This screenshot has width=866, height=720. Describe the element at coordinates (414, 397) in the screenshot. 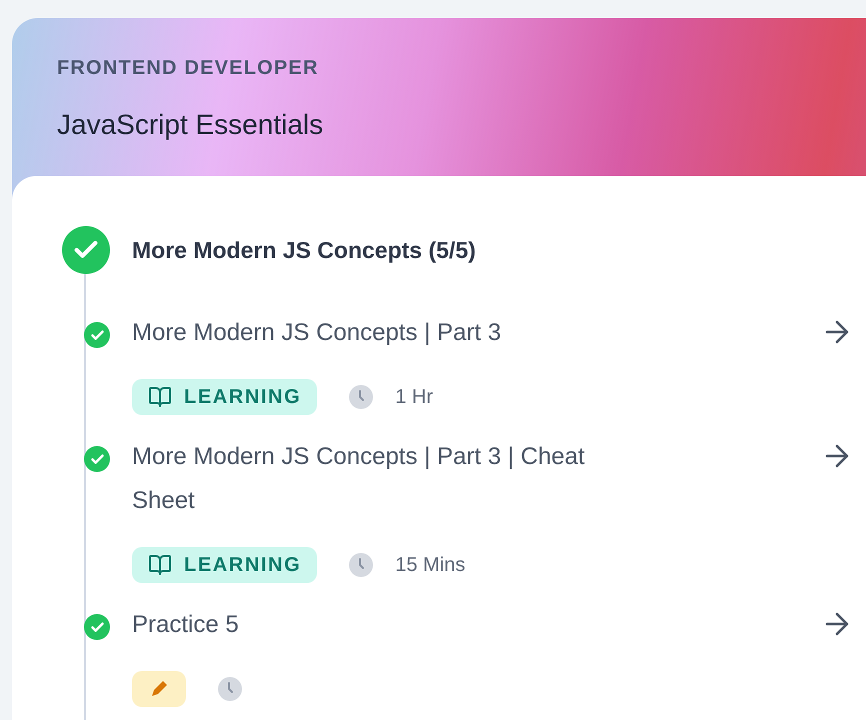

I see `duration-text: 1 Hr` at that location.